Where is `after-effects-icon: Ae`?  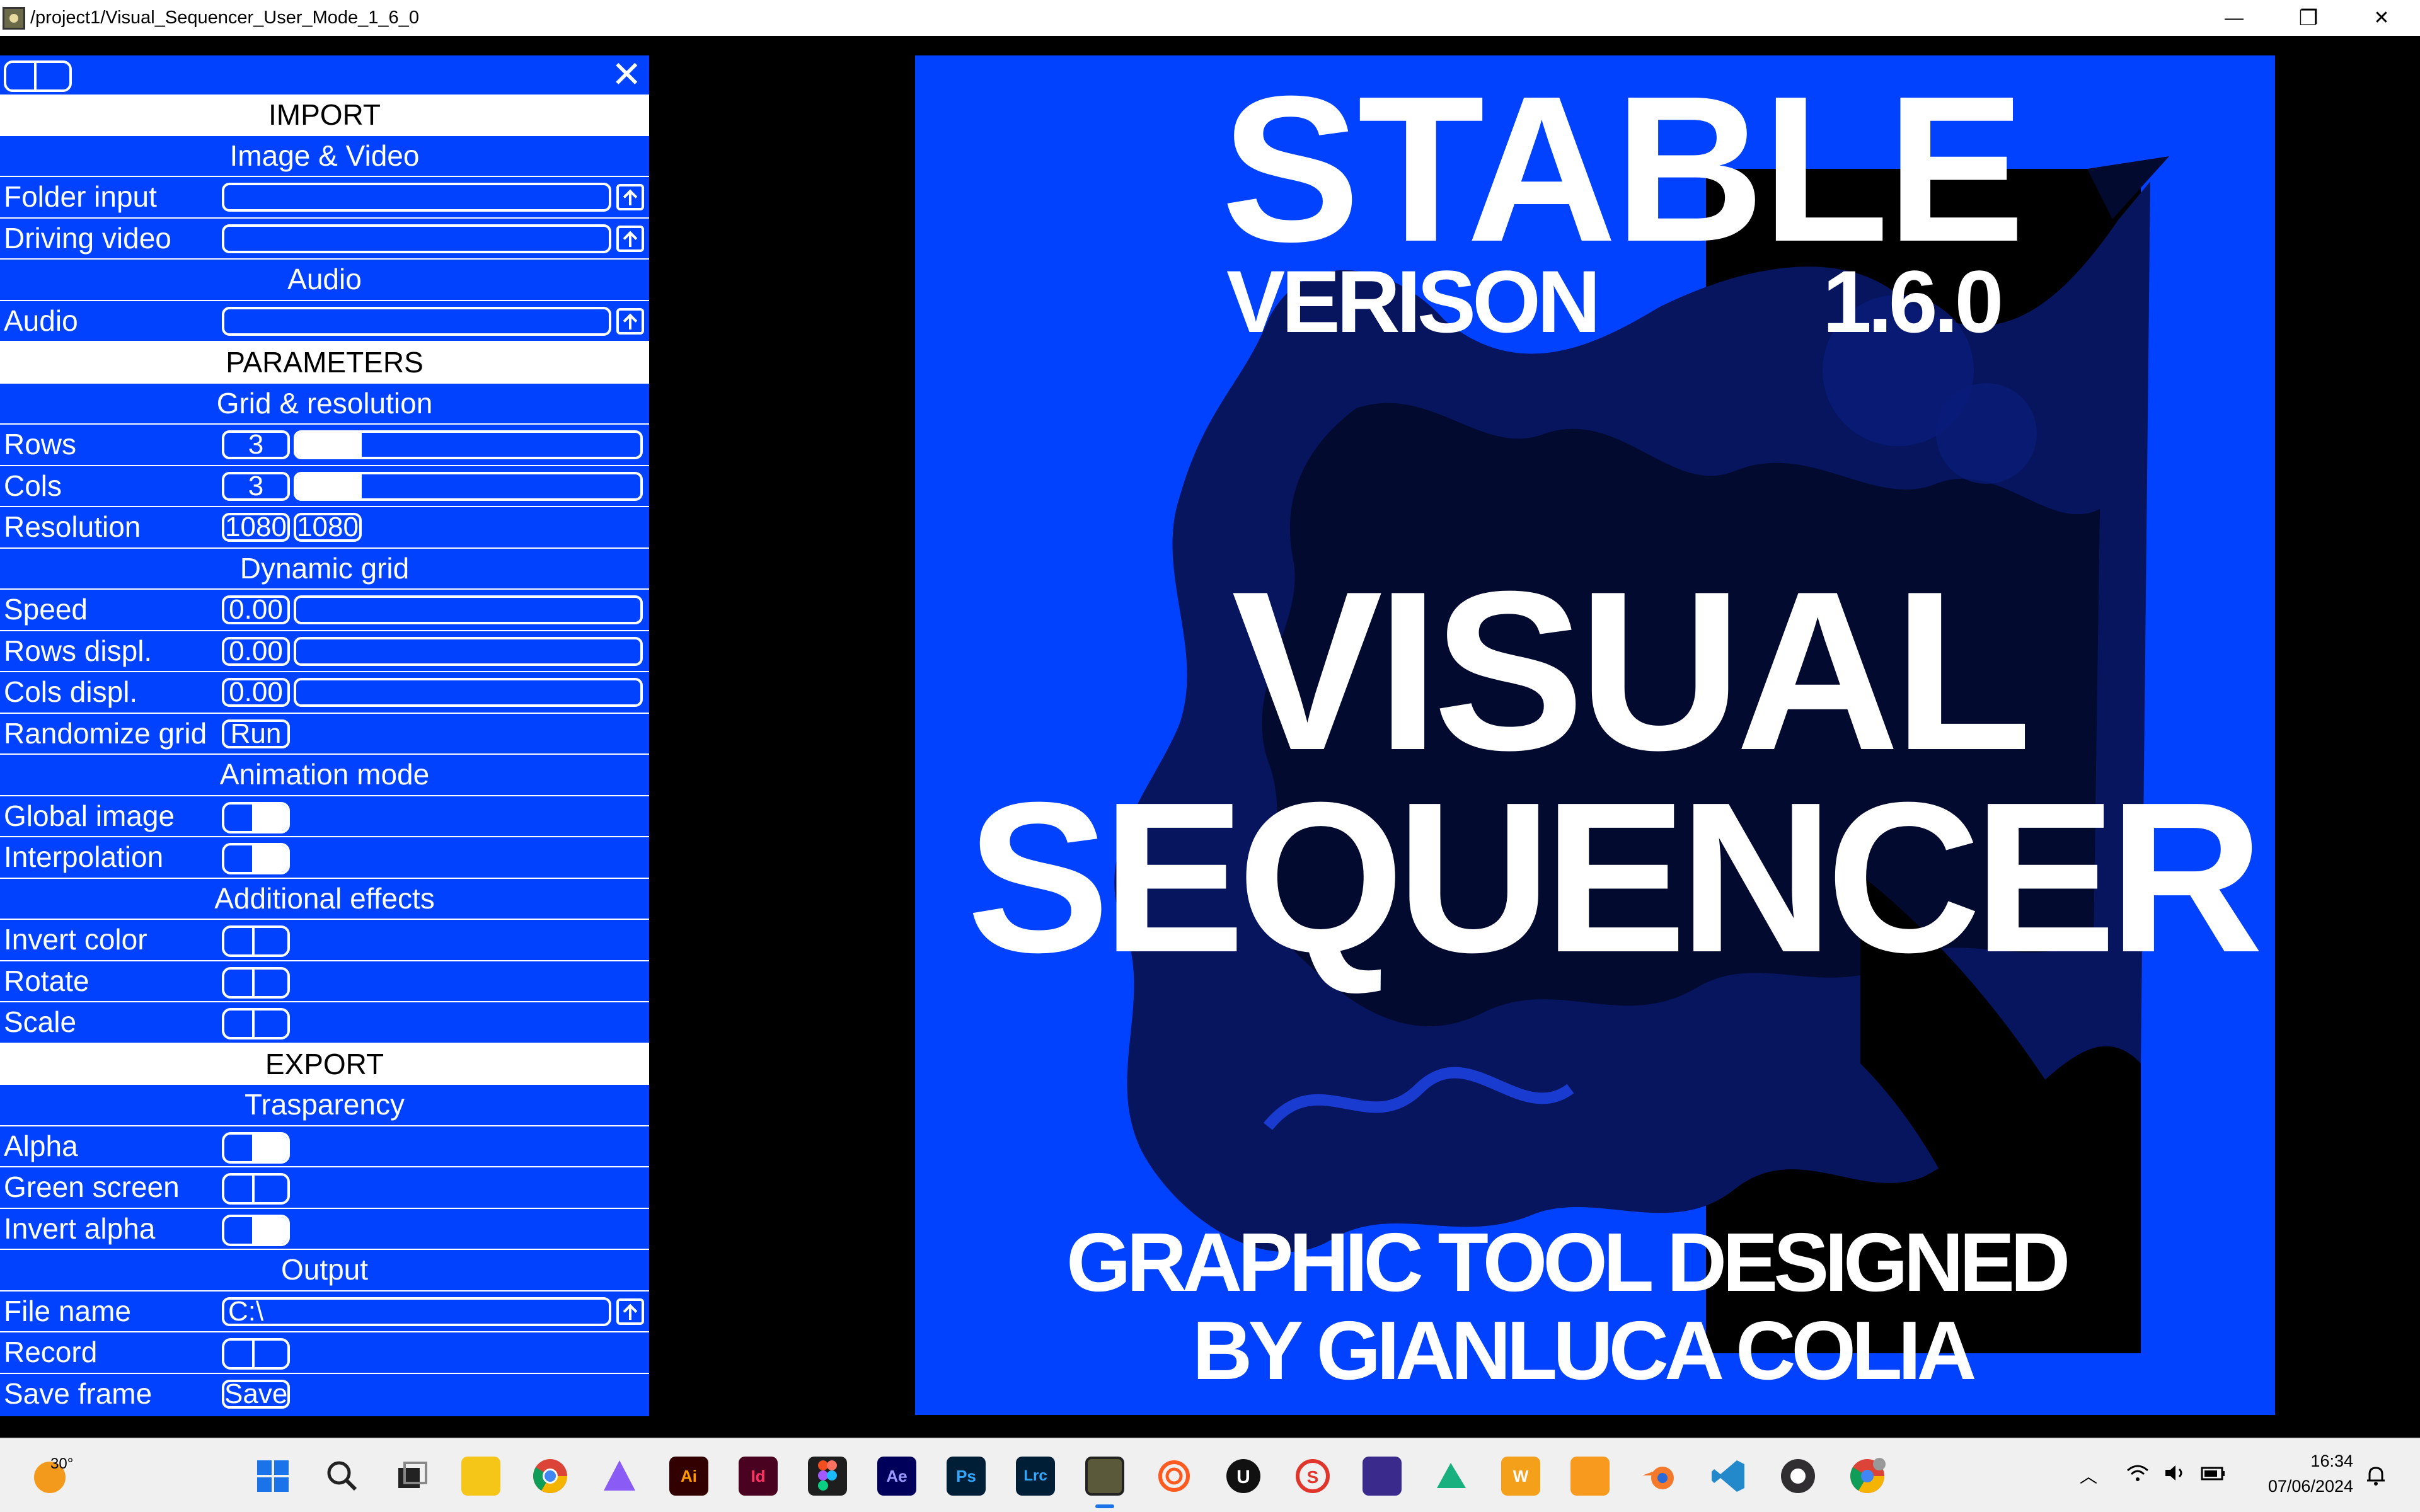 after-effects-icon: Ae is located at coordinates (896, 1476).